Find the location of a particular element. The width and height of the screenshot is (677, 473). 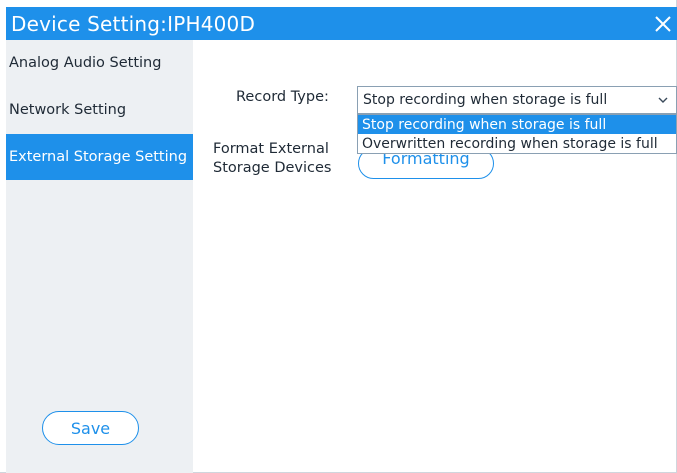

sidebar-item-network: Network Setting is located at coordinates (99, 110).